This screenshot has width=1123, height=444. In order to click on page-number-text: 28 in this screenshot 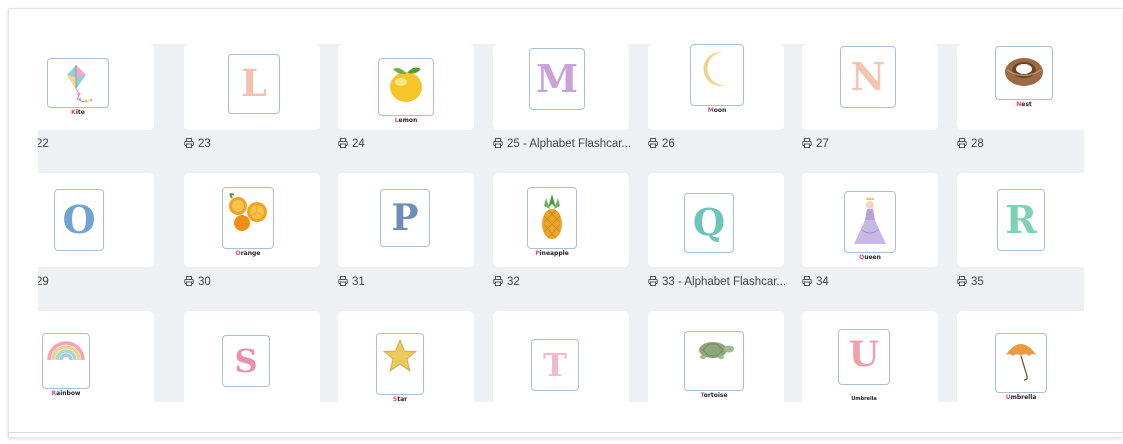, I will do `click(977, 144)`.